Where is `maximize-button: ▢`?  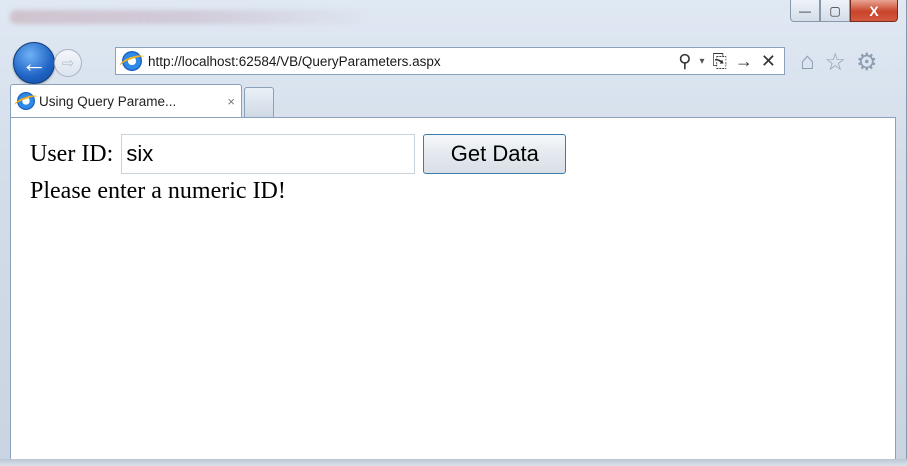 maximize-button: ▢ is located at coordinates (835, 11).